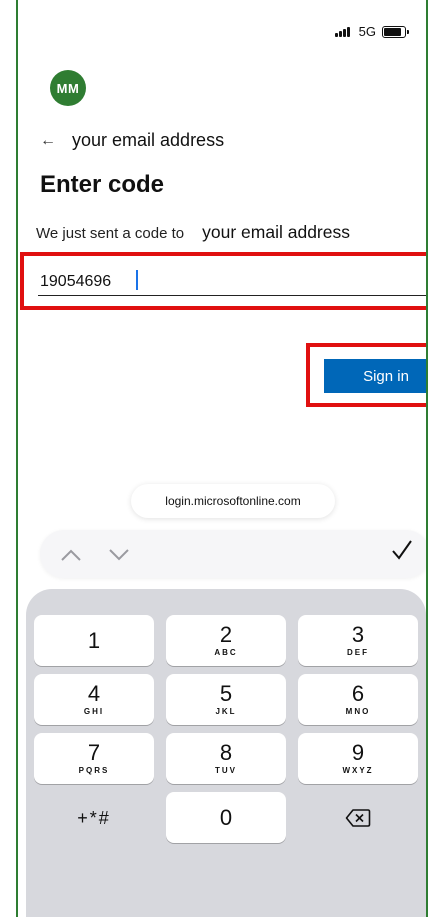 The width and height of the screenshot is (446, 917). I want to click on key-5: 5 JKL, so click(226, 699).